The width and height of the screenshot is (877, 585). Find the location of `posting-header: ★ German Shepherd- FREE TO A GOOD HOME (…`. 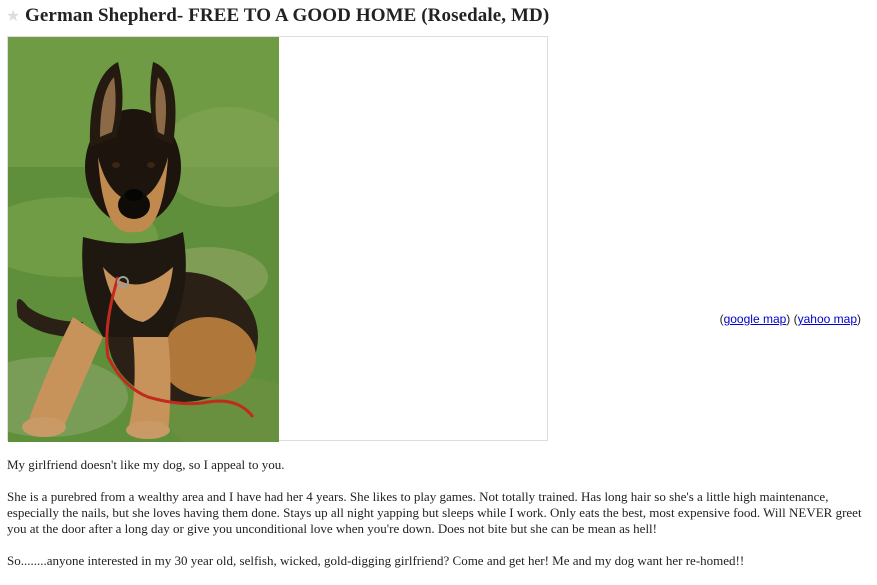

posting-header: ★ German Shepherd- FREE TO A GOOD HOME (… is located at coordinates (277, 16).